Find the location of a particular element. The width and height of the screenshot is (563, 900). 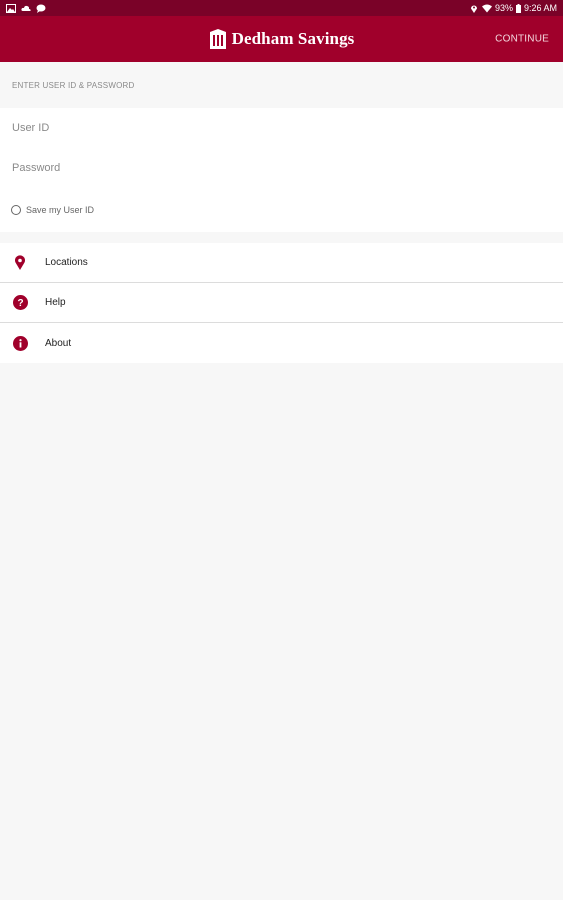

menu-list: Locations ? Help About is located at coordinates (281, 303).